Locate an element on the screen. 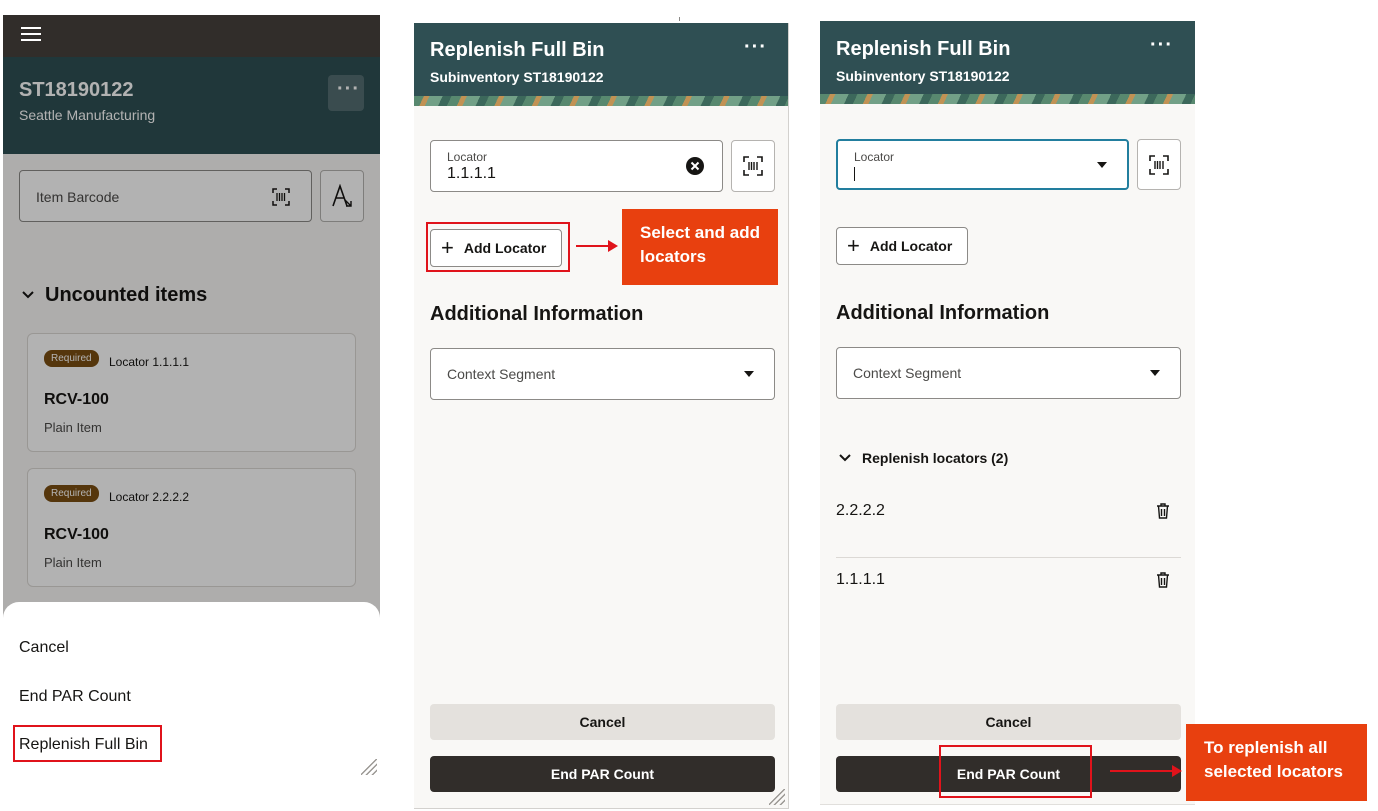 The image size is (1378, 811). cancel-option: Cancel is located at coordinates (44, 648).